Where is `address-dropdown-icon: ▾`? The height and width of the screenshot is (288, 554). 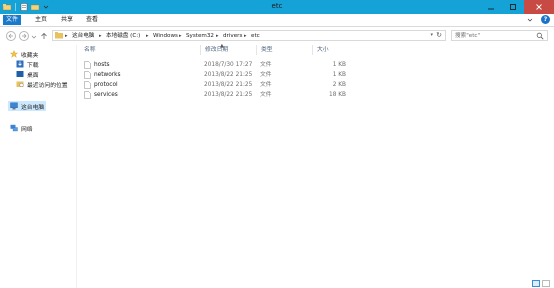
address-dropdown-icon: ▾ is located at coordinates (431, 35).